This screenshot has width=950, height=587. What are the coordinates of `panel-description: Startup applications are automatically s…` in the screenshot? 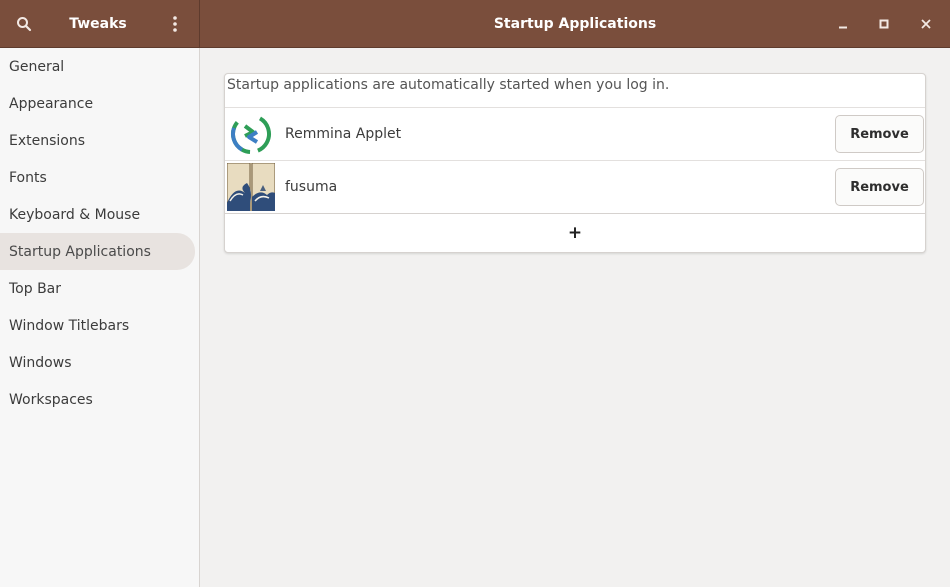 It's located at (448, 85).